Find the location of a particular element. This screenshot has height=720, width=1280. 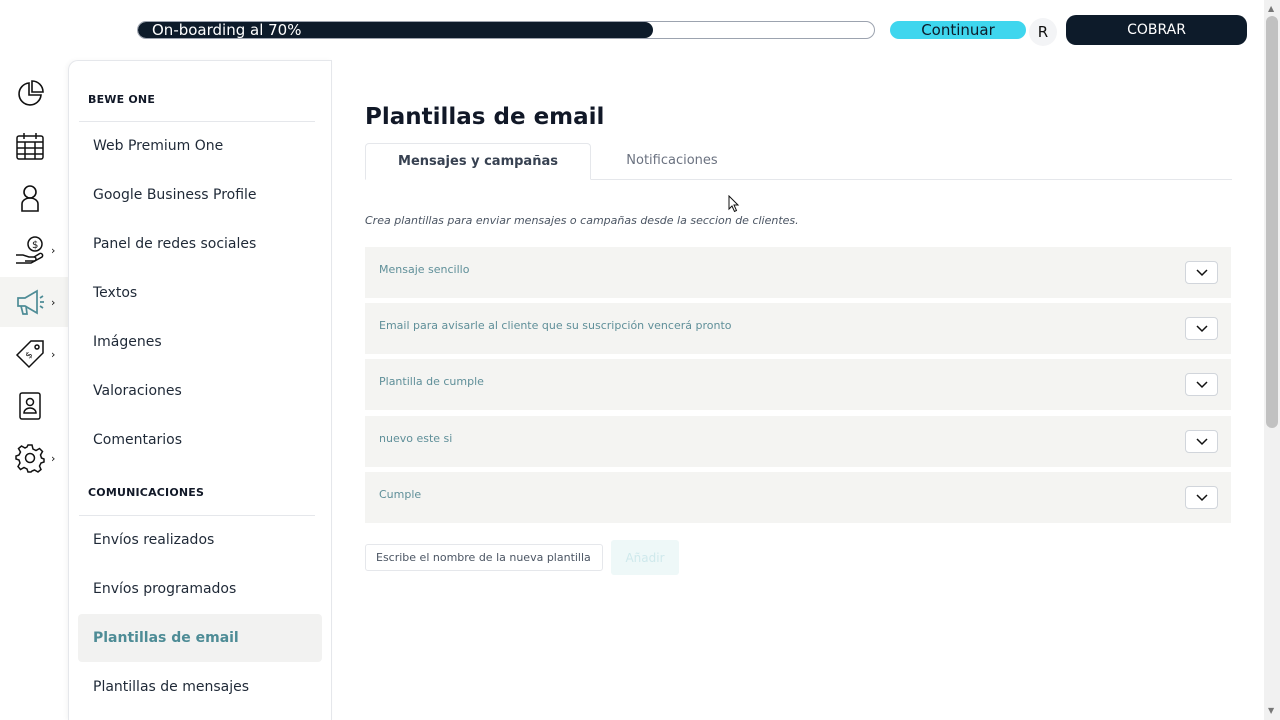

sidebar-item-email-templates: Plantillas de email is located at coordinates (200, 638).